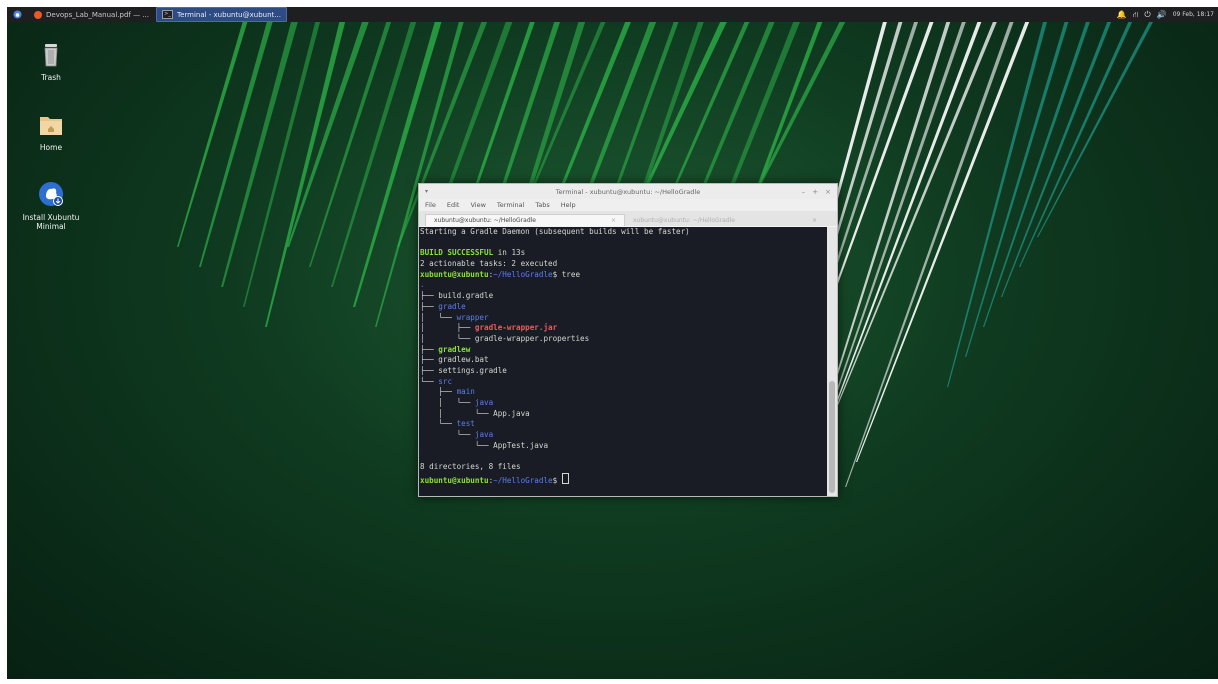  Describe the element at coordinates (623, 285) in the screenshot. I see `terminal-line: .` at that location.